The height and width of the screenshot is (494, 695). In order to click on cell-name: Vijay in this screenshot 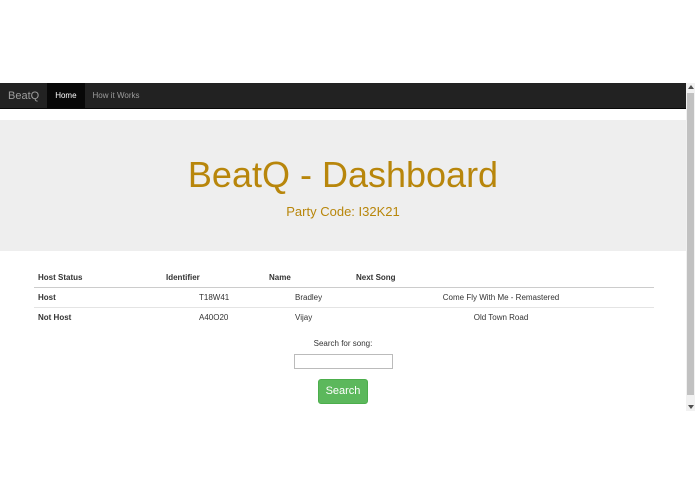, I will do `click(308, 316)`.